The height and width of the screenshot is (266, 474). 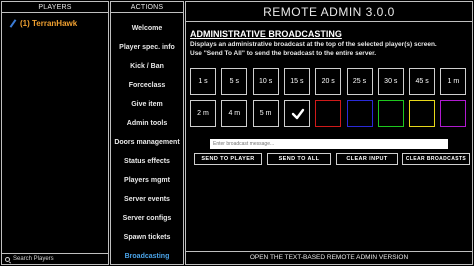 I want to click on action-item-server-events: Server events, so click(x=147, y=199).